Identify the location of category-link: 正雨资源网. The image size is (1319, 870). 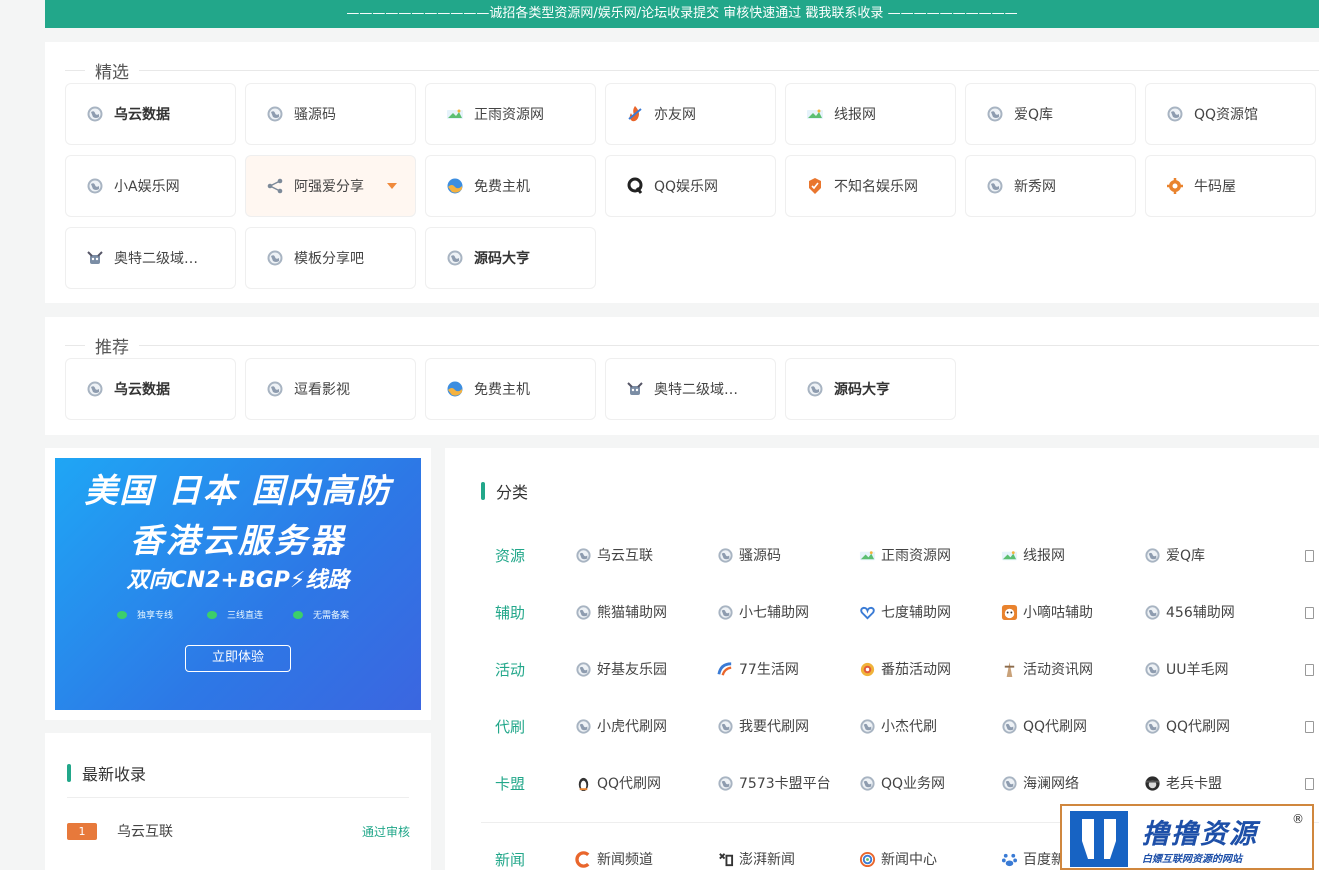
(905, 555).